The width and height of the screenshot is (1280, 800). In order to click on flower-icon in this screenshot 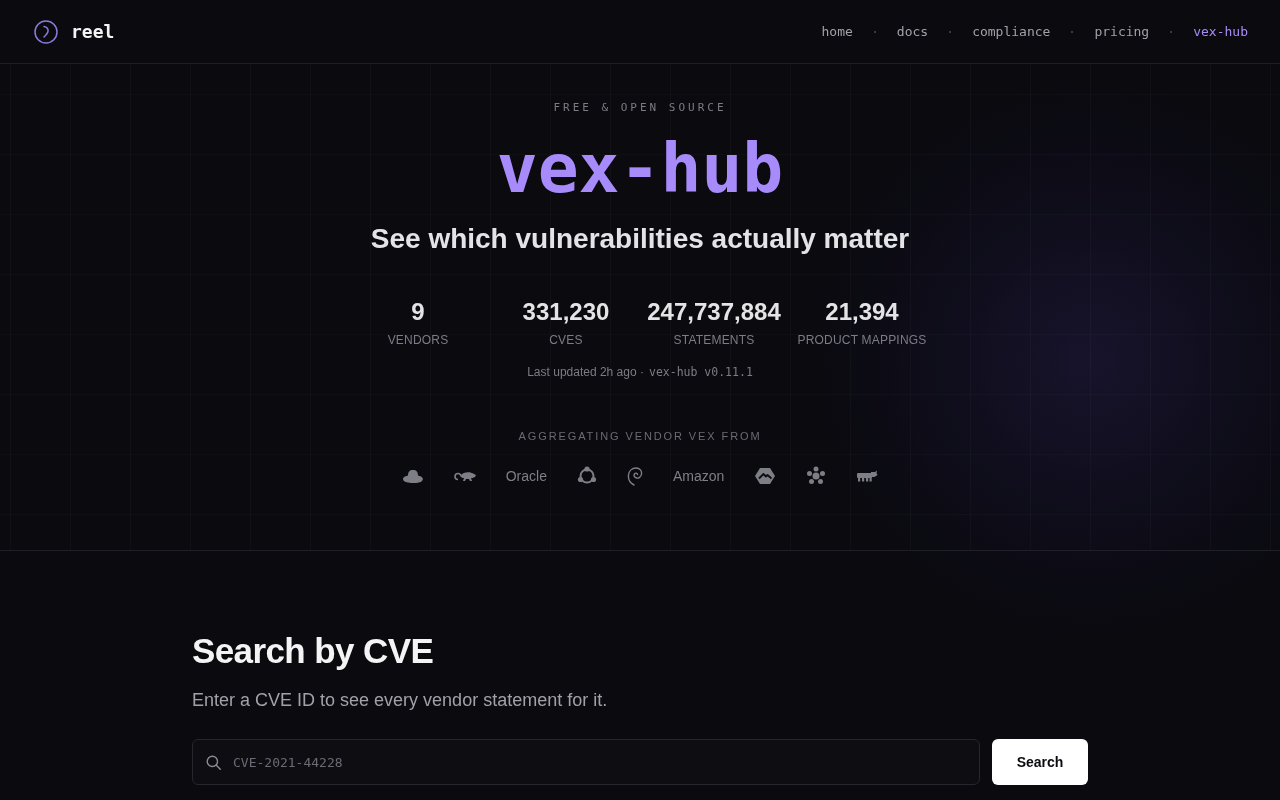, I will do `click(816, 476)`.